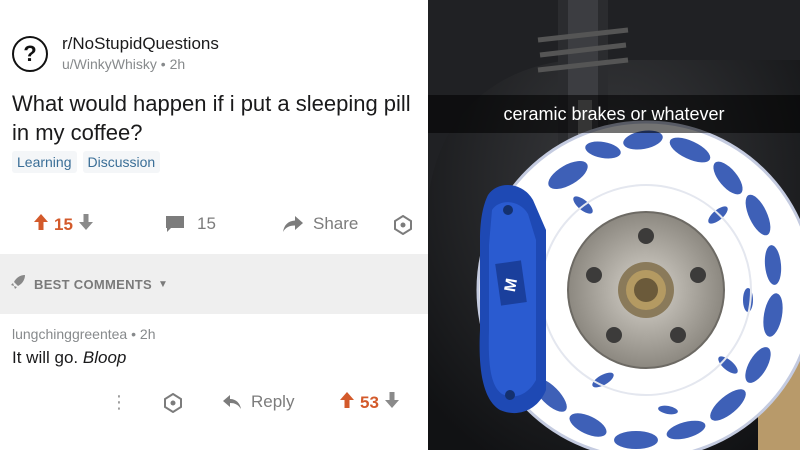 The height and width of the screenshot is (450, 800). What do you see at coordinates (336, 223) in the screenshot?
I see `share-label: Share` at bounding box center [336, 223].